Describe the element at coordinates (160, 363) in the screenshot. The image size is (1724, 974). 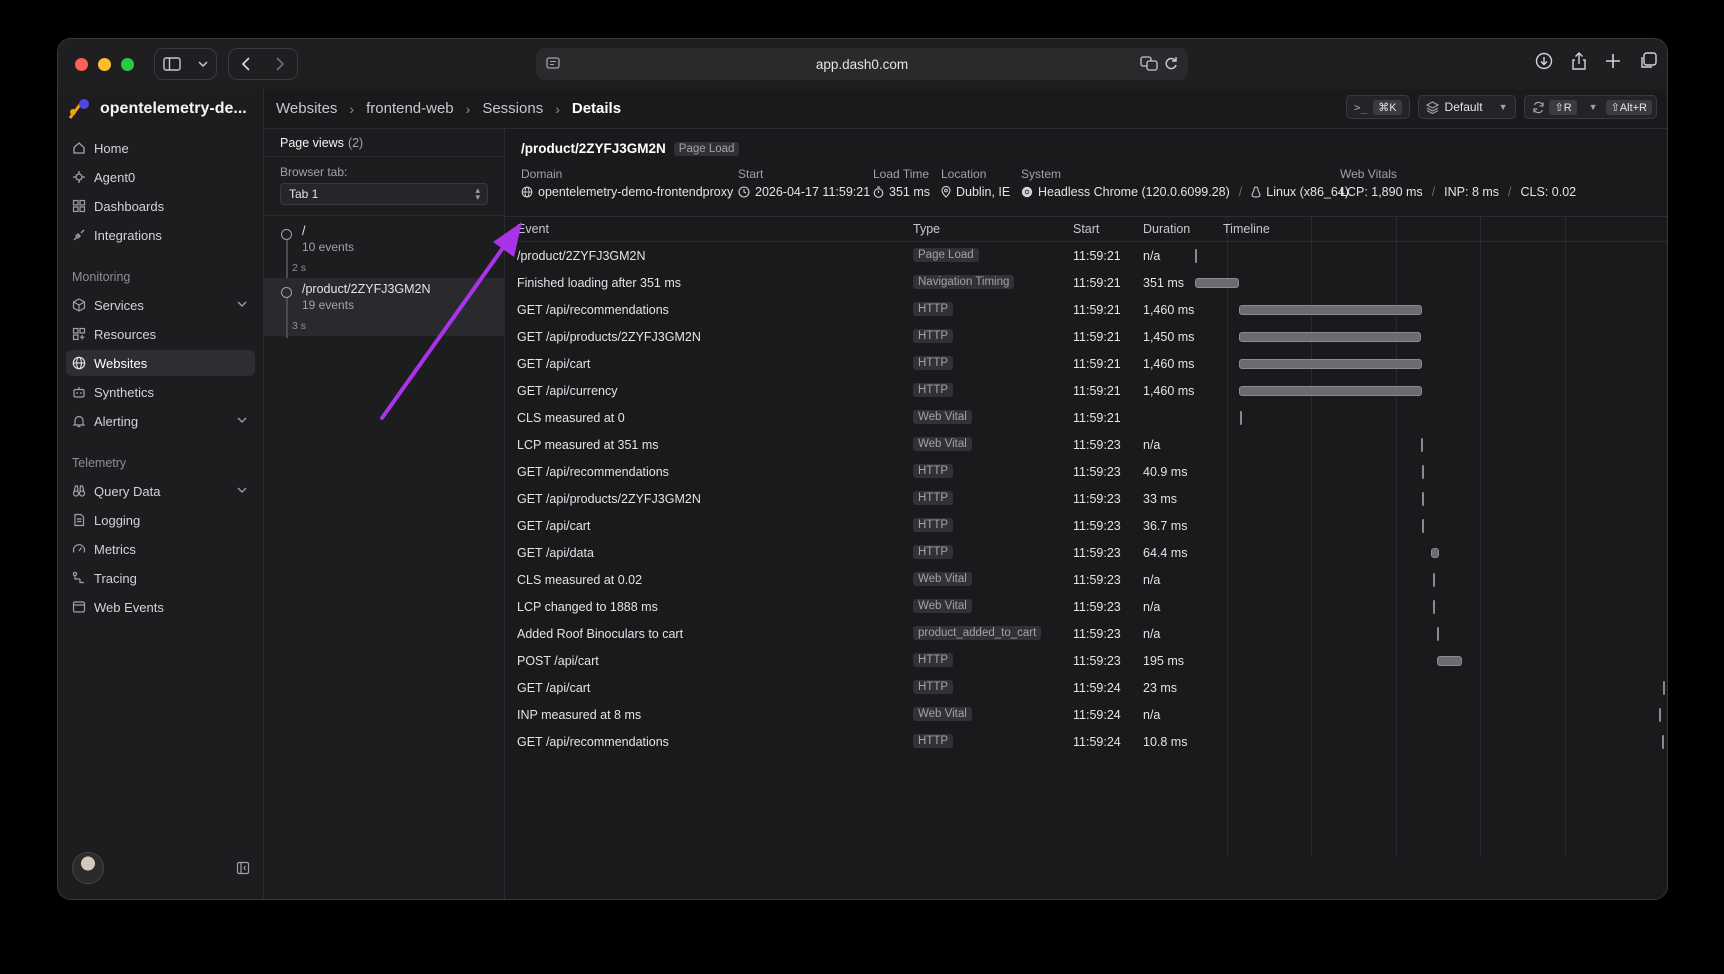
I see `nav-item-websites: Websites` at that location.